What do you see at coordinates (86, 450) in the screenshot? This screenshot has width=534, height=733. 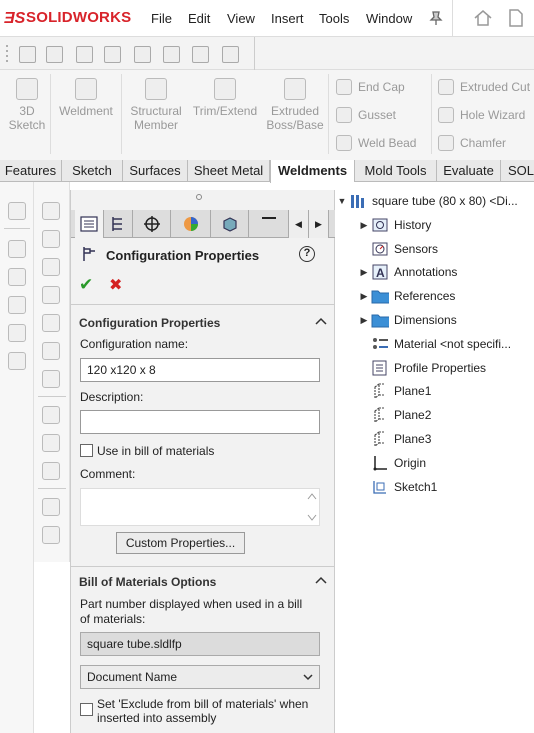 I see `use-in-bom-checkbox` at bounding box center [86, 450].